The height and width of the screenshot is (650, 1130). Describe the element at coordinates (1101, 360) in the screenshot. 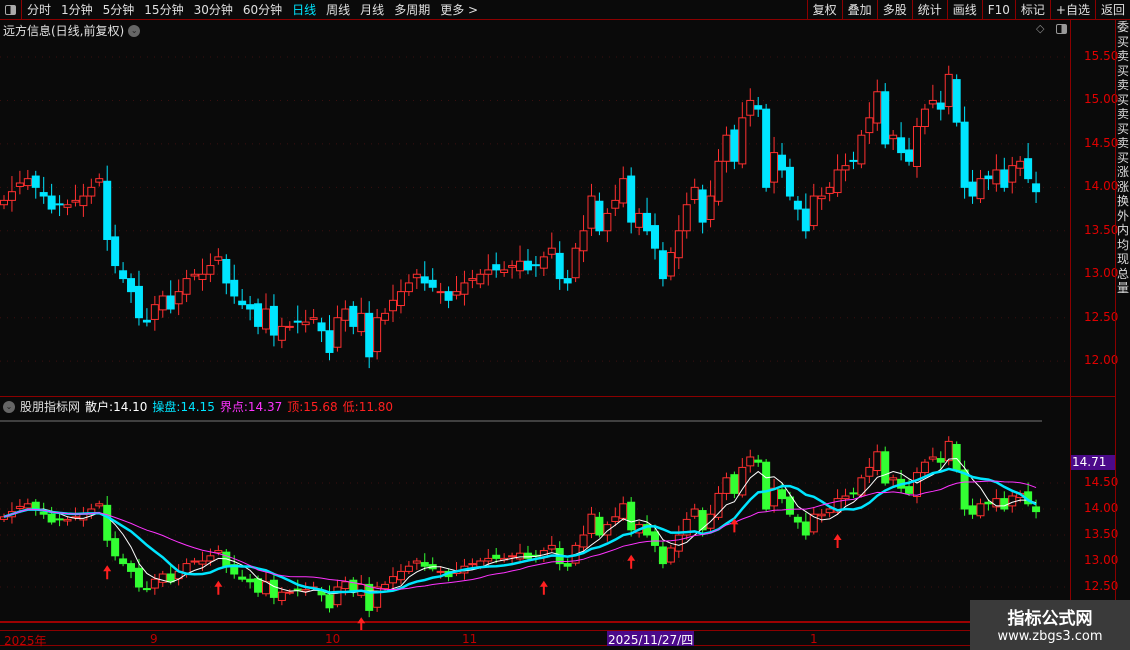

I see `price-tick: 12.00` at that location.